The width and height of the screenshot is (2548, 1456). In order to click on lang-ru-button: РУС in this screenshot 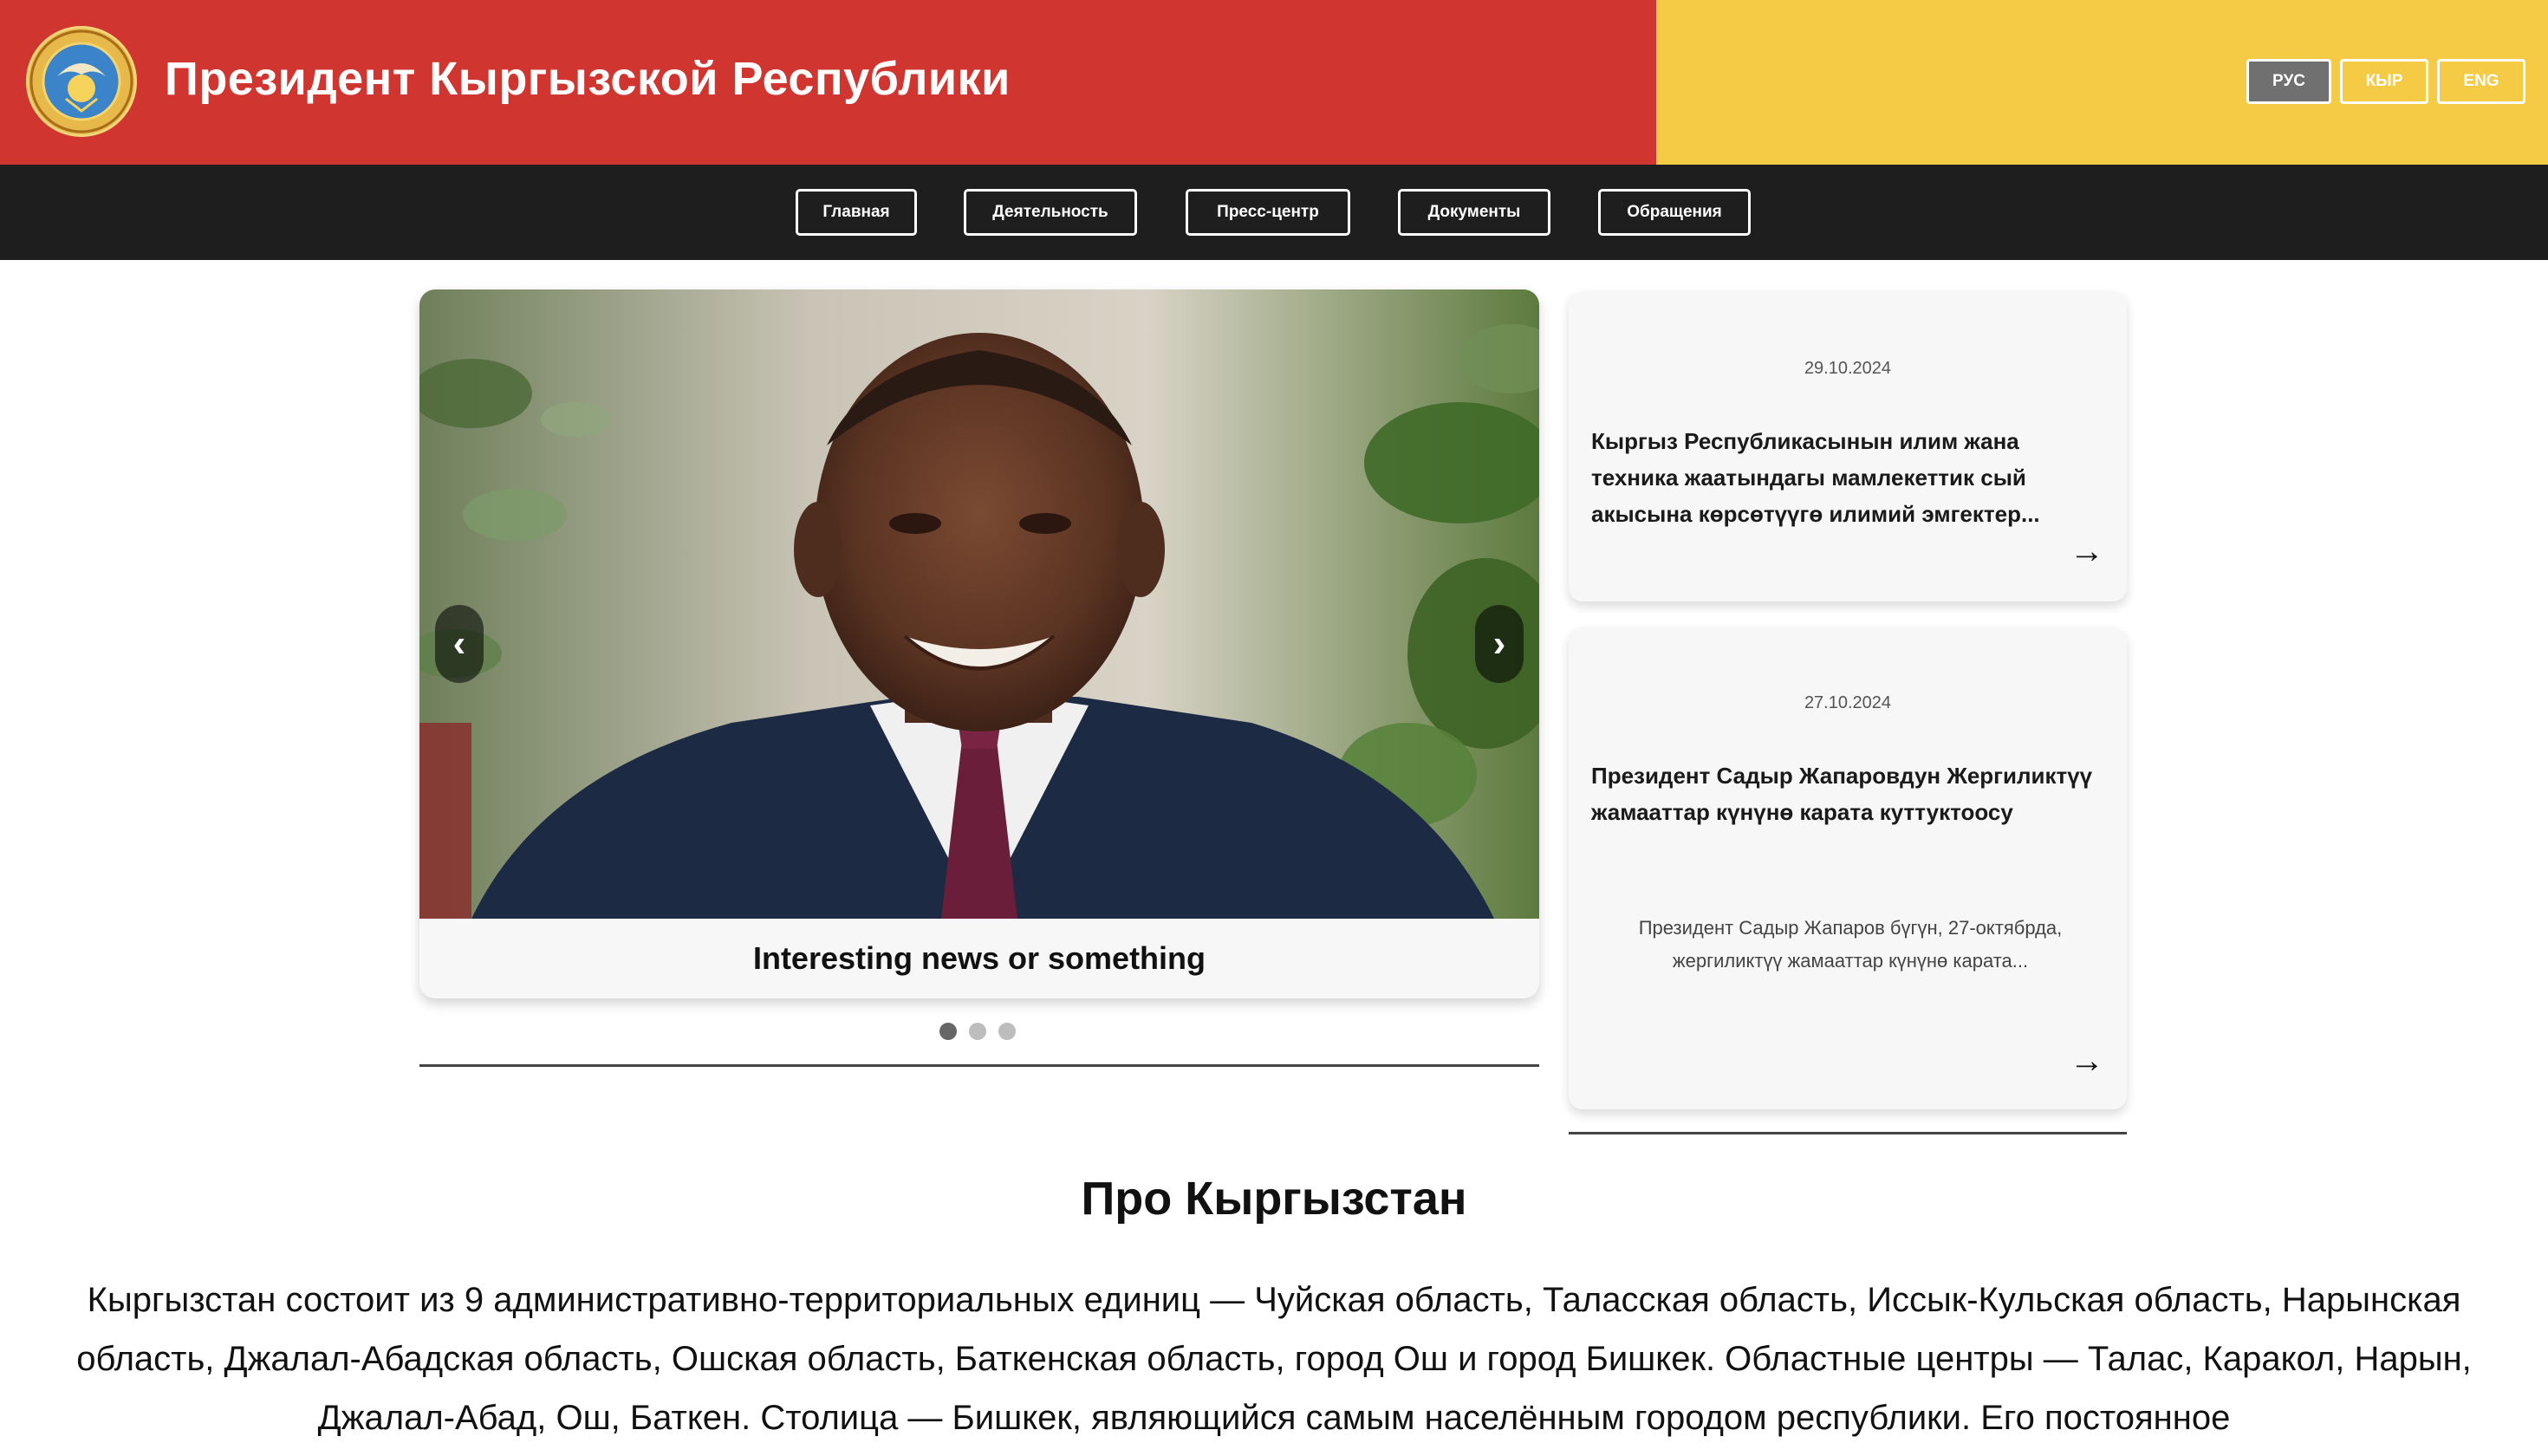, I will do `click(2288, 81)`.